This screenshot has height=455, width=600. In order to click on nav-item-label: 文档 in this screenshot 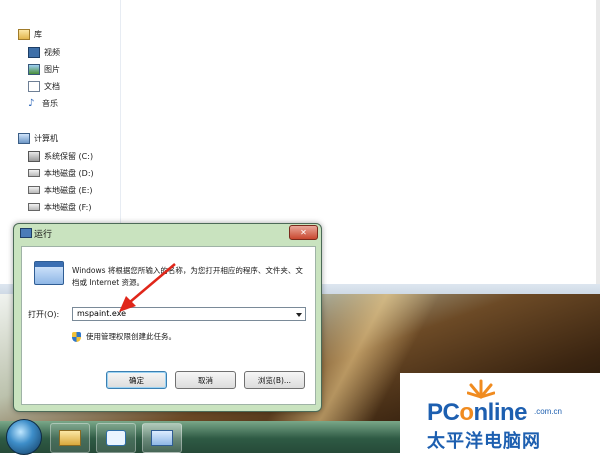, I will do `click(52, 86)`.